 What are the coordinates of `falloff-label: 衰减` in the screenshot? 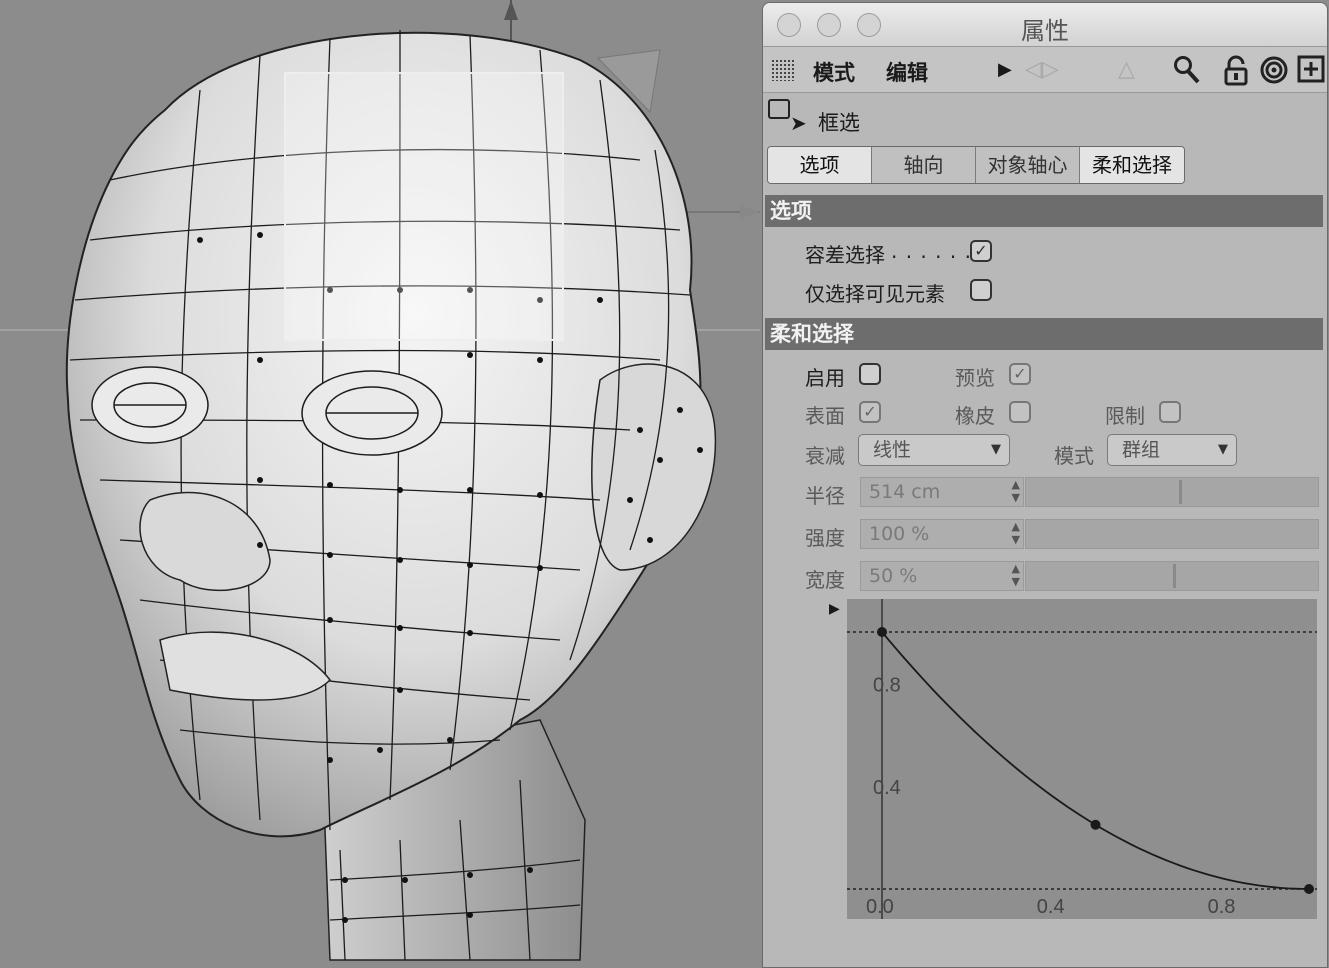 It's located at (825, 456).